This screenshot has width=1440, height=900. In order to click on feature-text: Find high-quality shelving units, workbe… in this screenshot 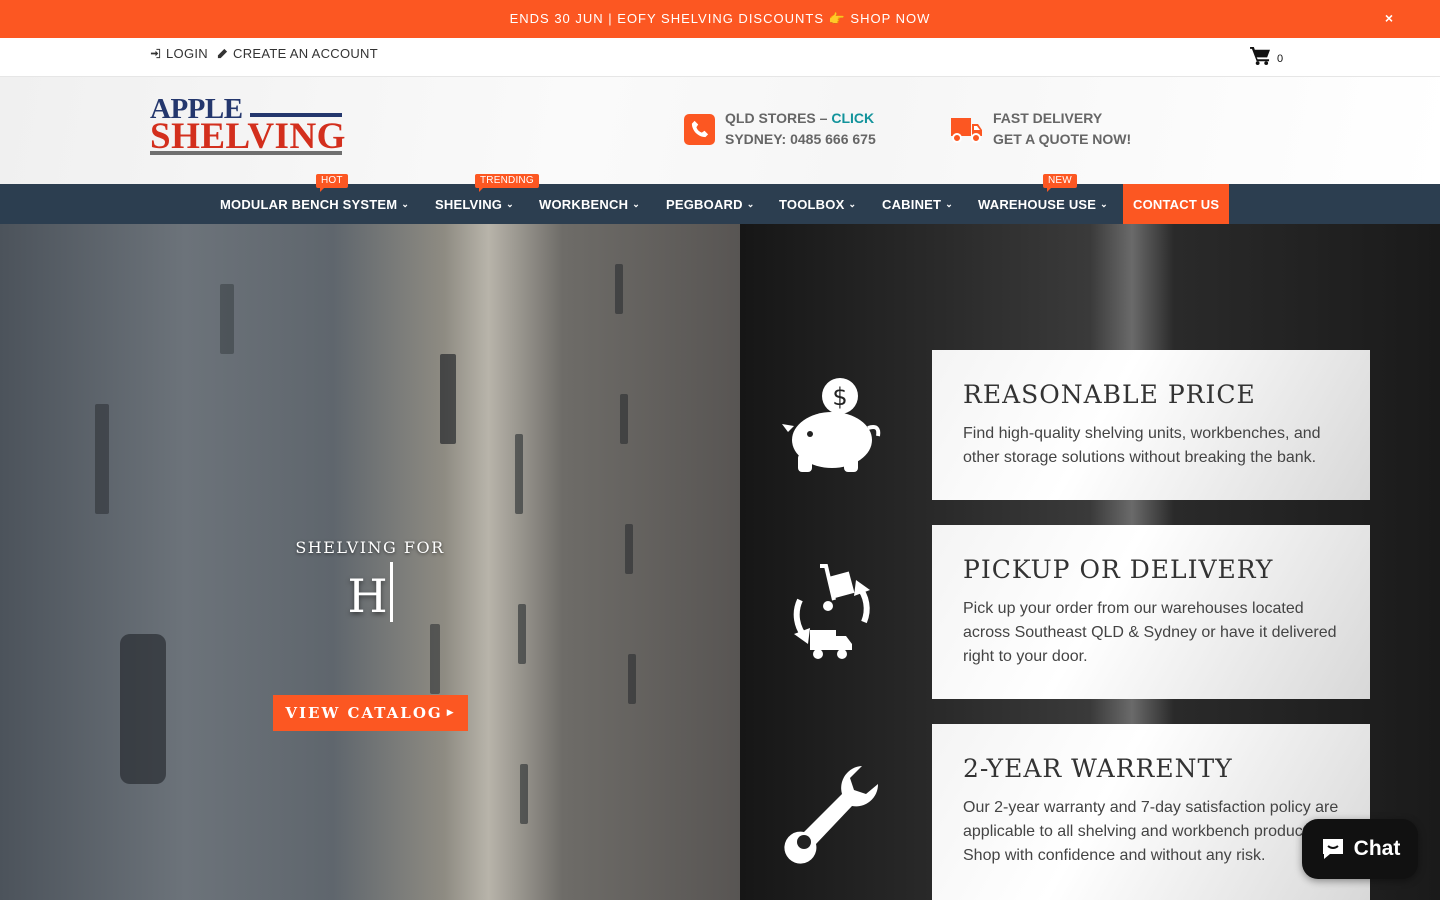, I will do `click(1142, 445)`.